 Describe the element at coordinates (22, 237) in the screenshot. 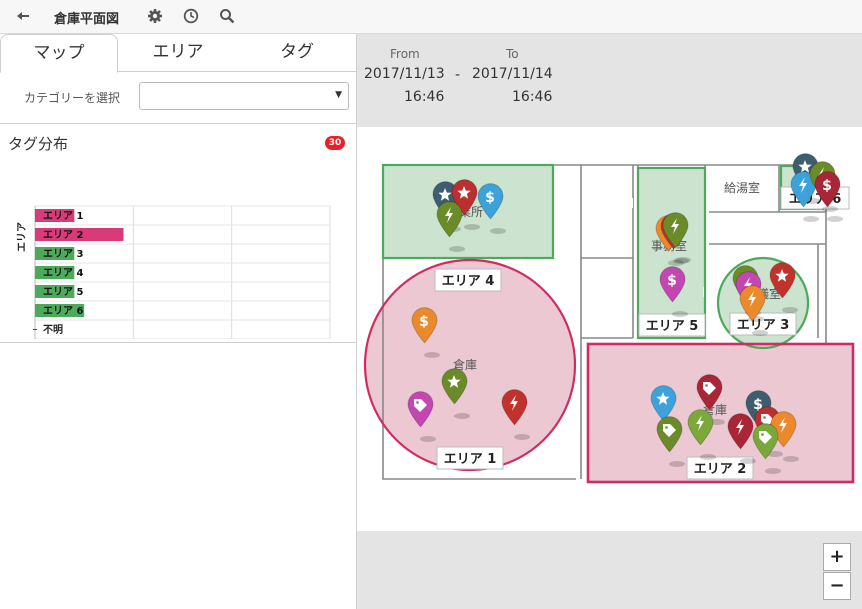

I see `chart-ylabel: エリア` at that location.